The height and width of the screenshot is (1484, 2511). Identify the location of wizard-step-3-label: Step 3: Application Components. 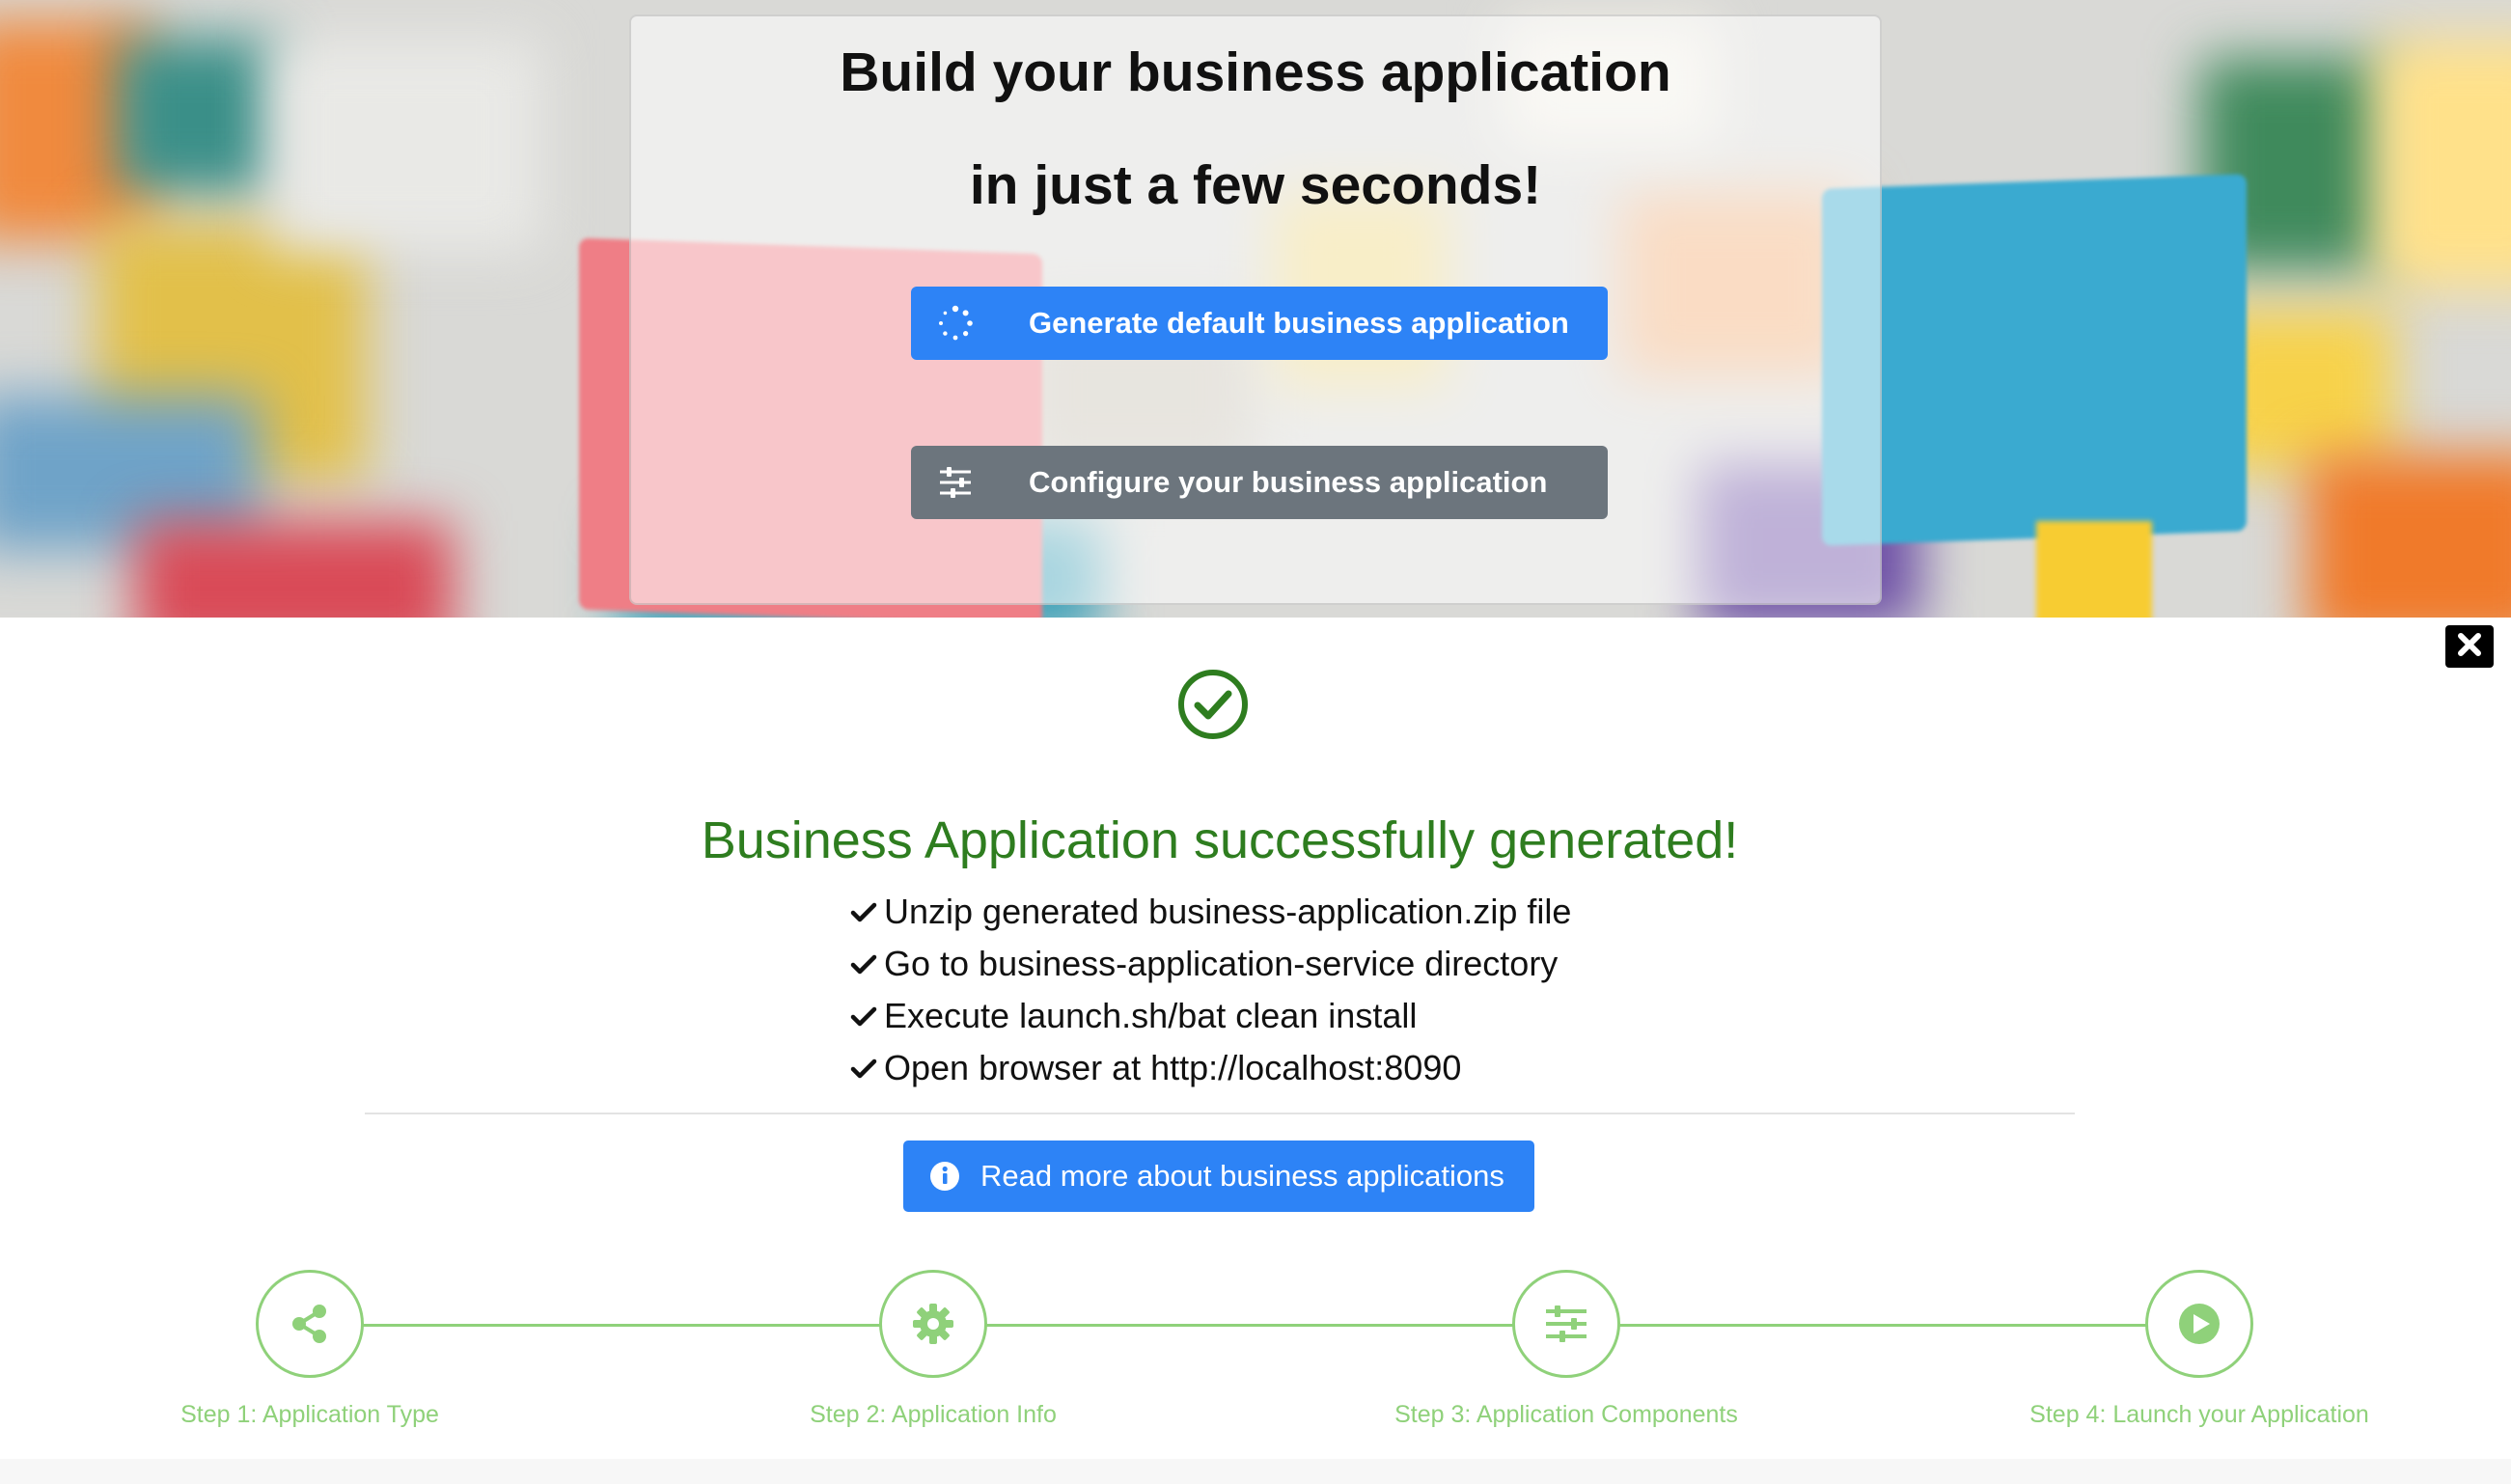
(1566, 1414).